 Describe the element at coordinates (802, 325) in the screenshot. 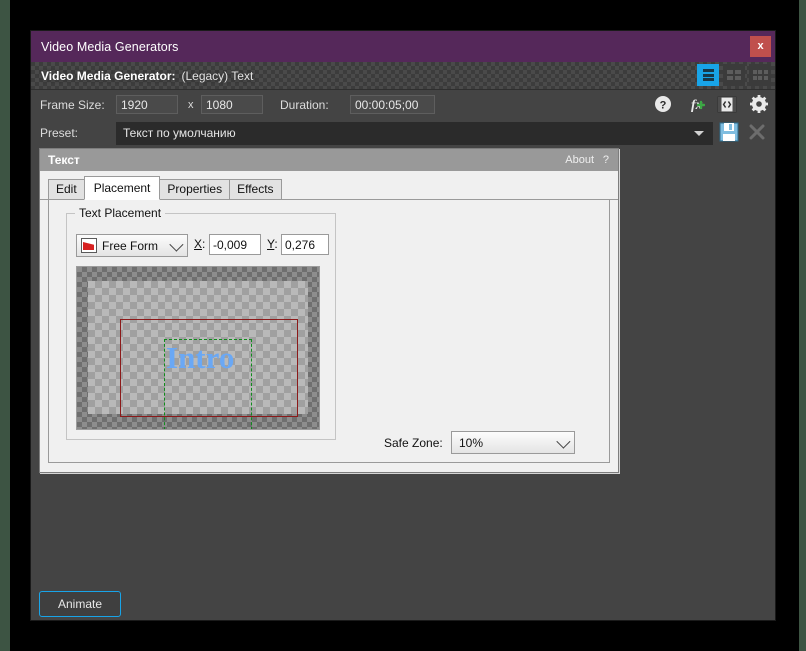

I see `desktop-right-strip` at that location.